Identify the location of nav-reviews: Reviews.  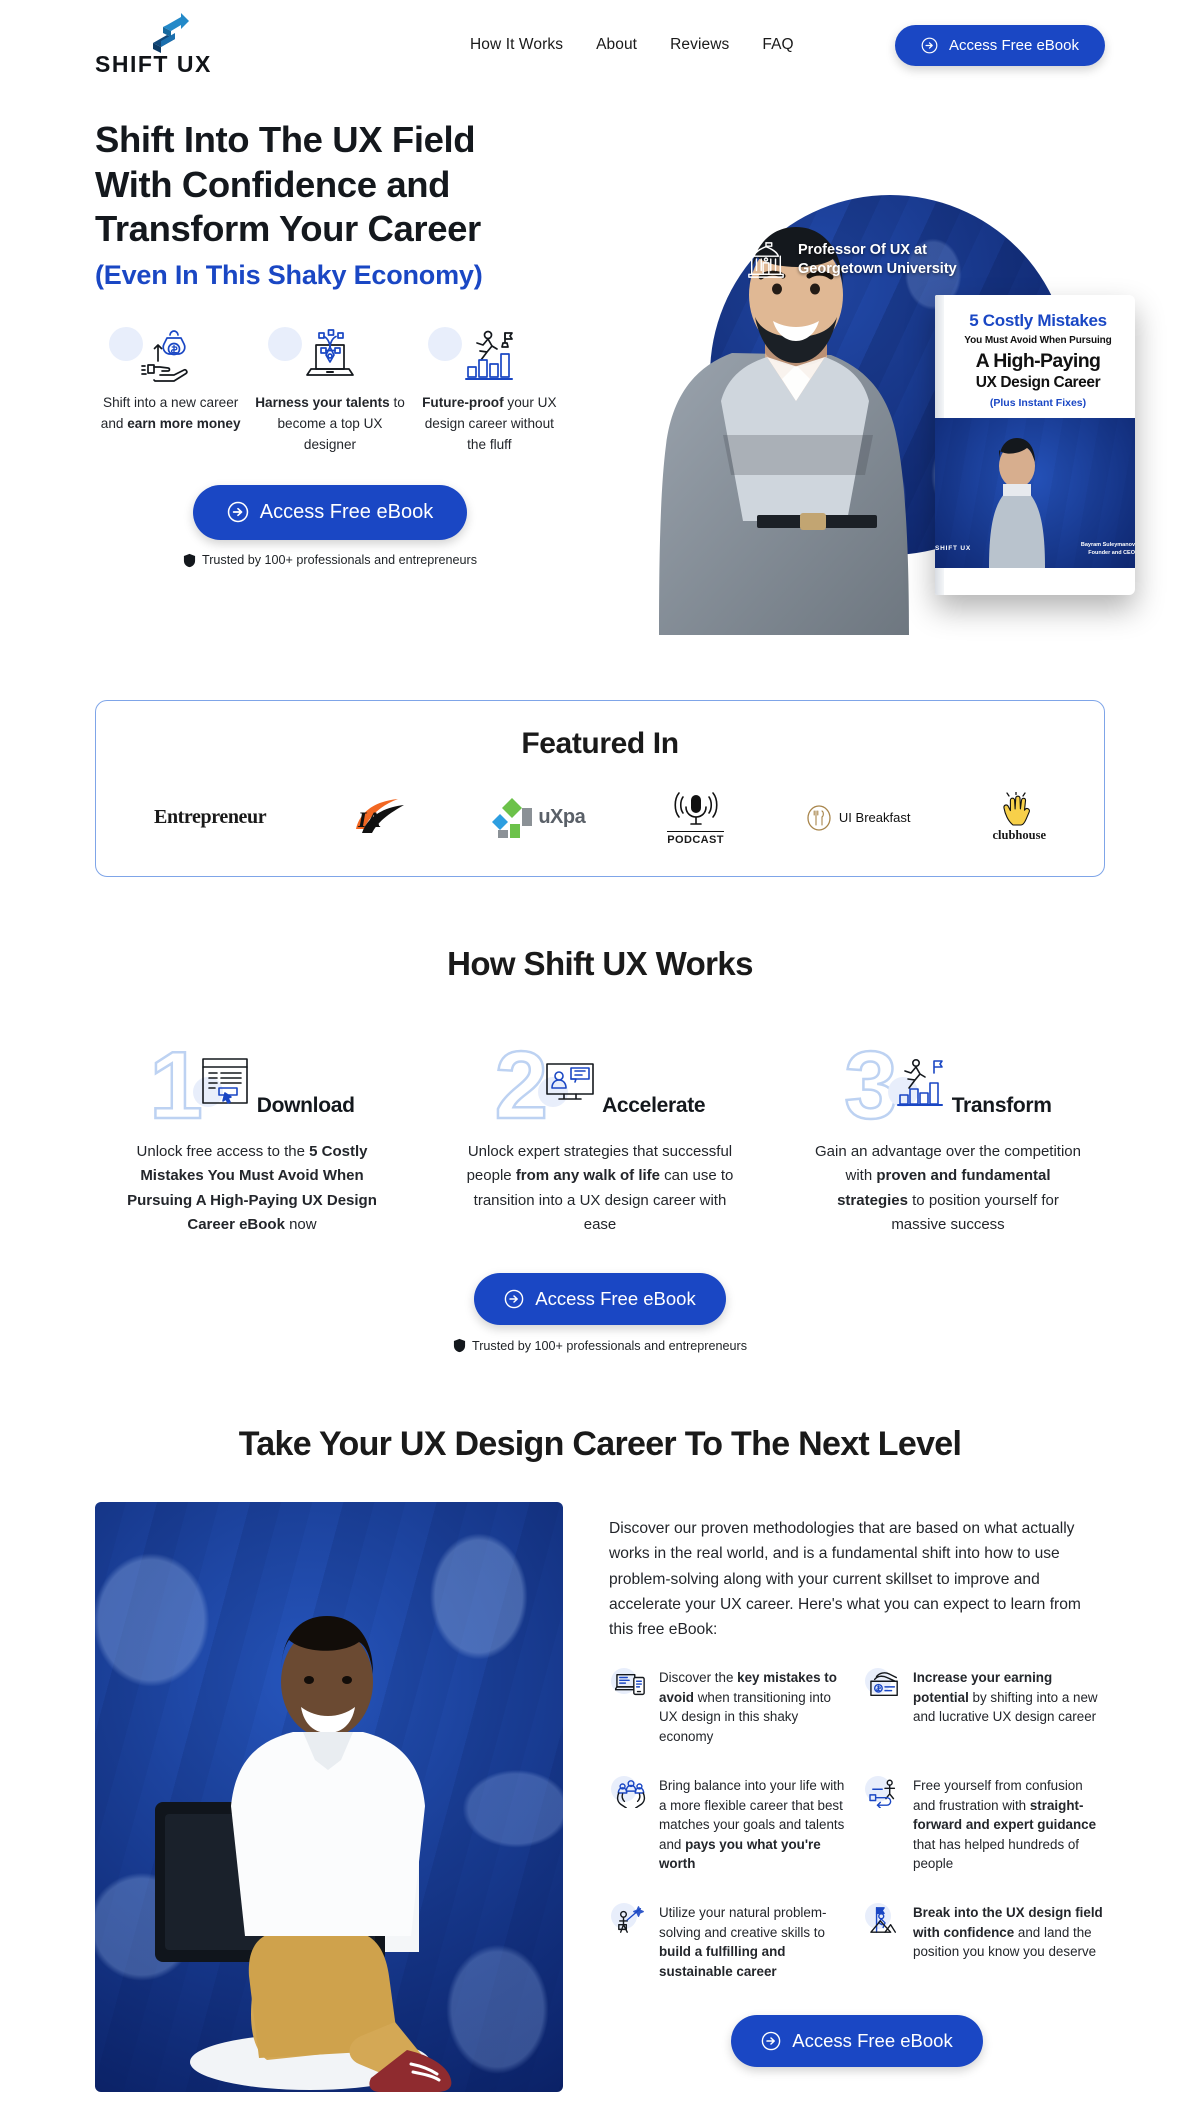
(699, 45).